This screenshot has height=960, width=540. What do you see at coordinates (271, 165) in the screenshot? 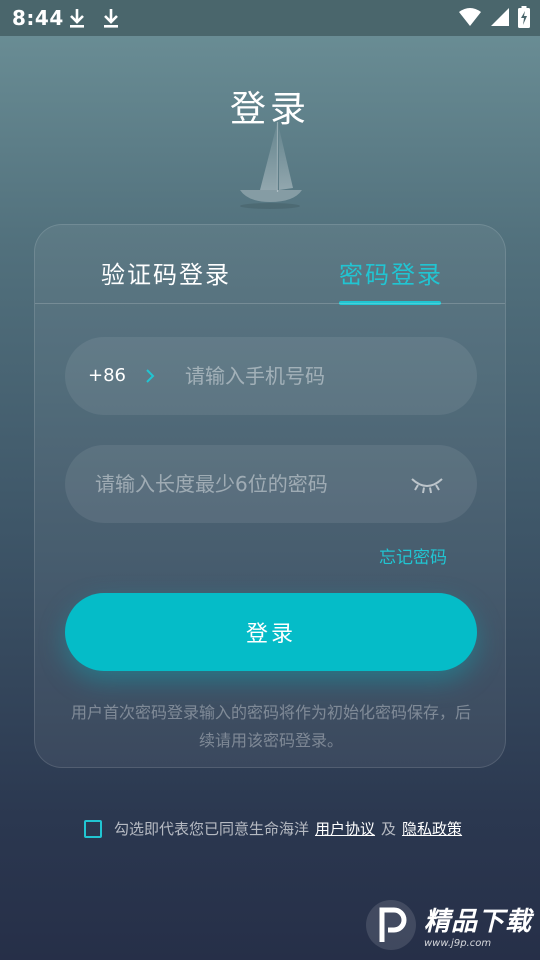
I see `sailboat-icon` at bounding box center [271, 165].